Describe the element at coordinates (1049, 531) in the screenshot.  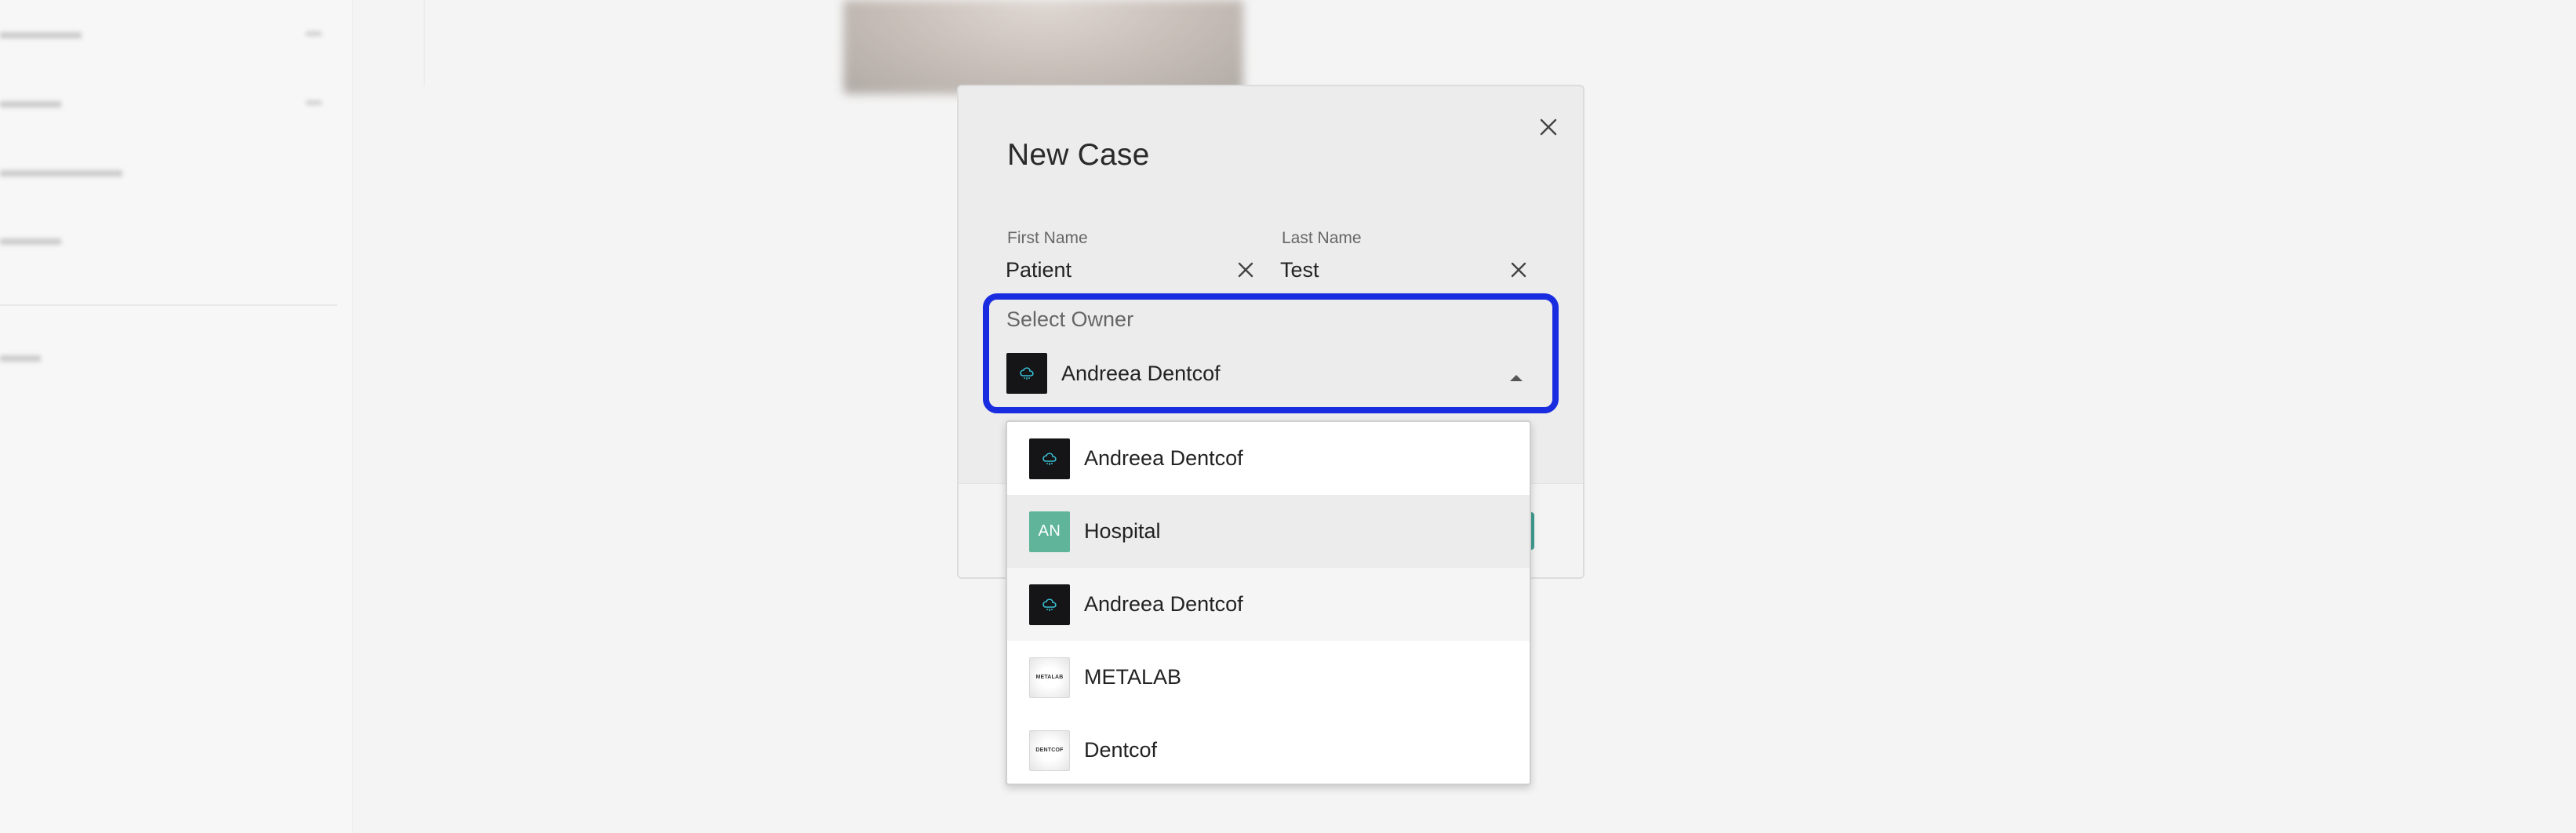
I see `option-avatar-initials: AN` at that location.